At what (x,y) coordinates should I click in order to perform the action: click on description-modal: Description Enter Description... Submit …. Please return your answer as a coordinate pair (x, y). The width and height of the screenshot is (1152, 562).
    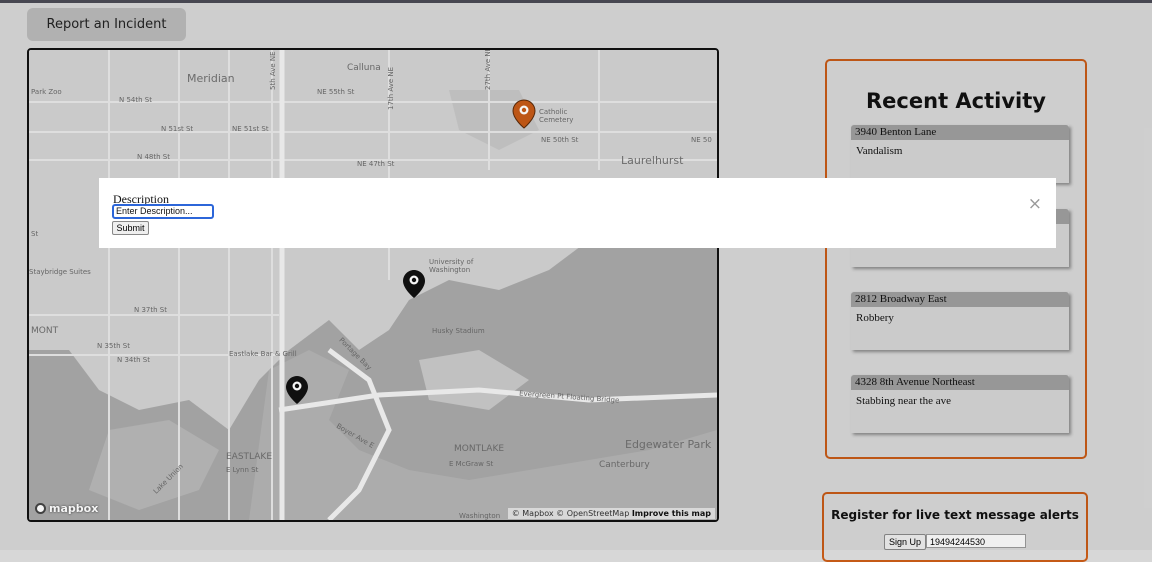
    Looking at the image, I should click on (577, 213).